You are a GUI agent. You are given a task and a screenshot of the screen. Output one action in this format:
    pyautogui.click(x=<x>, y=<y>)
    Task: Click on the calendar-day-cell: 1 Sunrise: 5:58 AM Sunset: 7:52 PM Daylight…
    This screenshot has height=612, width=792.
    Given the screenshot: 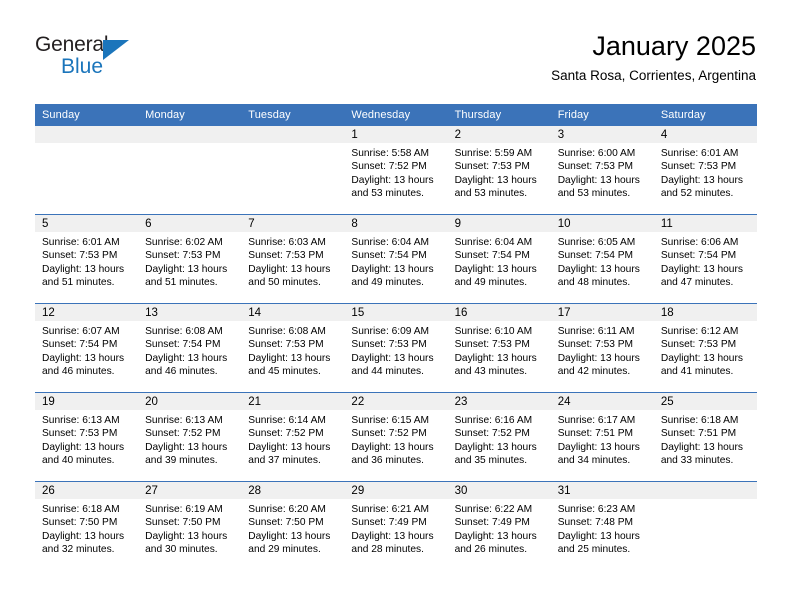 What is the action you would take?
    pyautogui.click(x=396, y=170)
    